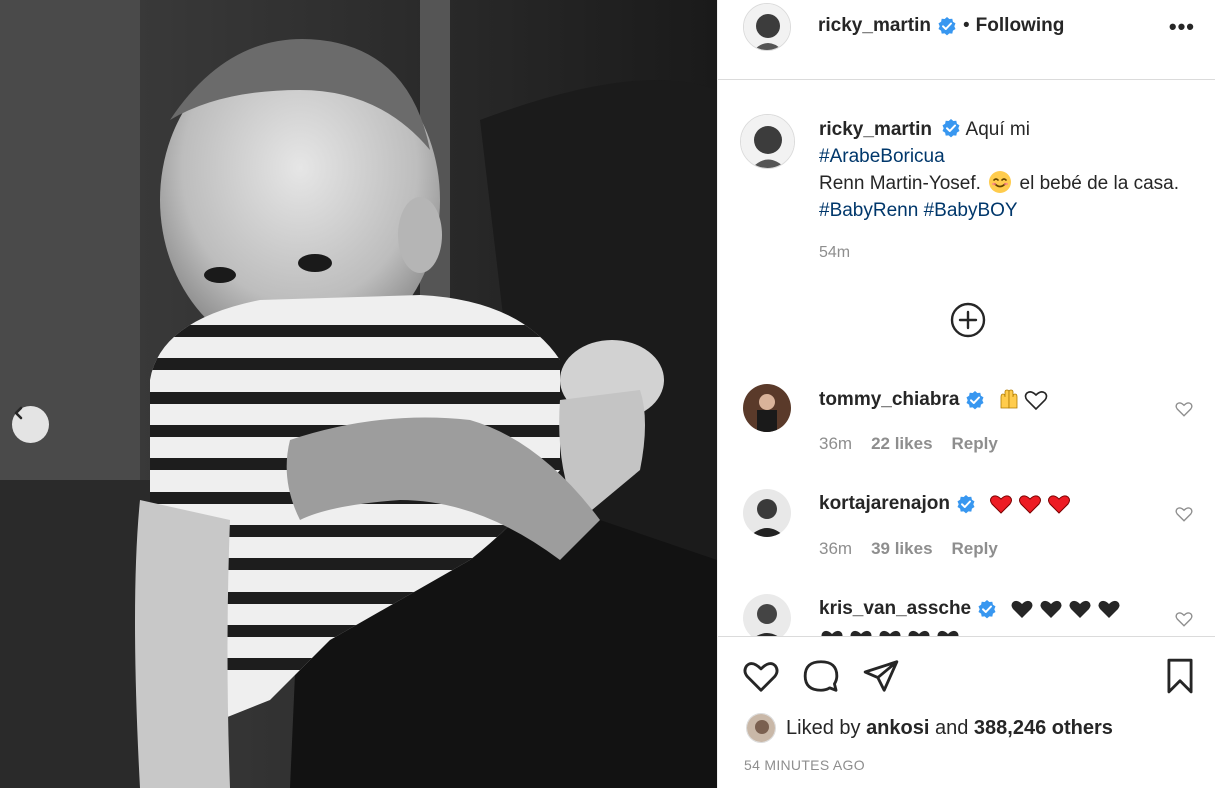 The height and width of the screenshot is (788, 1215). What do you see at coordinates (997, 129) in the screenshot?
I see `caption-line-1: Aquí mi` at bounding box center [997, 129].